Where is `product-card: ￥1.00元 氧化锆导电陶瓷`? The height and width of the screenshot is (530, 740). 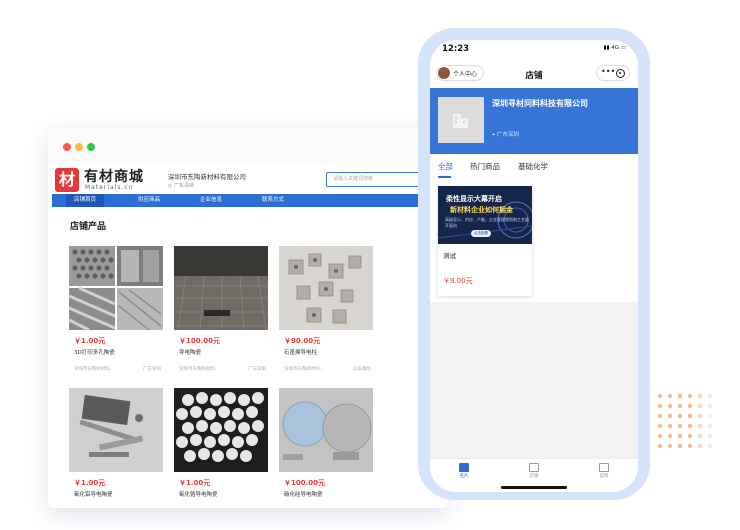 product-card: ￥1.00元 氧化锆导电陶瓷 is located at coordinates (219, 448).